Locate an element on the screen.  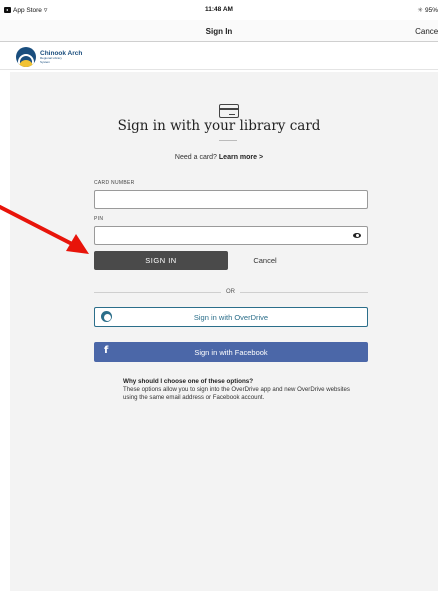
status-bar: App Store ▿ 11:48 AM ✳ 95% is located at coordinates (219, 10).